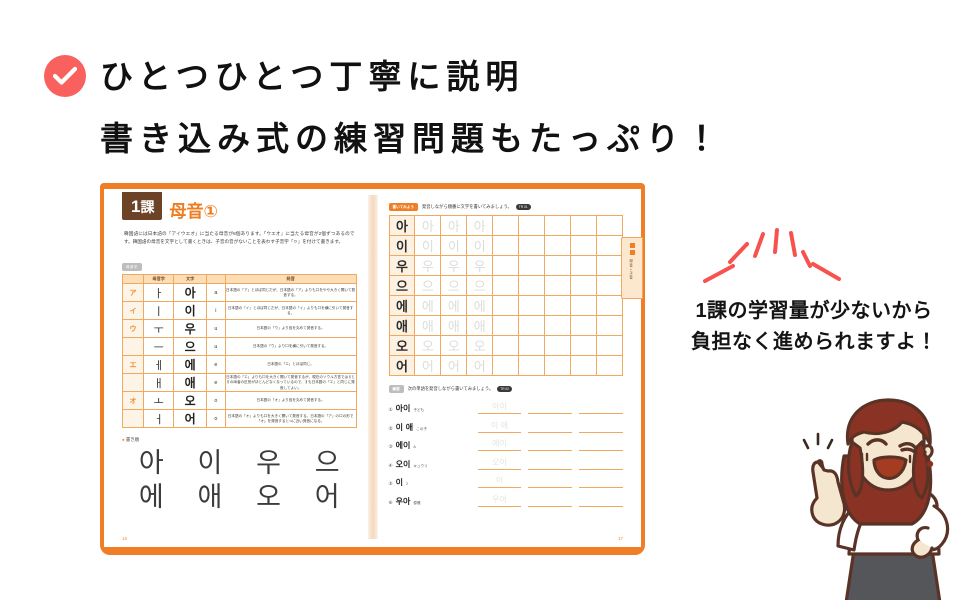  Describe the element at coordinates (632, 252) in the screenshot. I see `side-tab-marker-icon` at that location.